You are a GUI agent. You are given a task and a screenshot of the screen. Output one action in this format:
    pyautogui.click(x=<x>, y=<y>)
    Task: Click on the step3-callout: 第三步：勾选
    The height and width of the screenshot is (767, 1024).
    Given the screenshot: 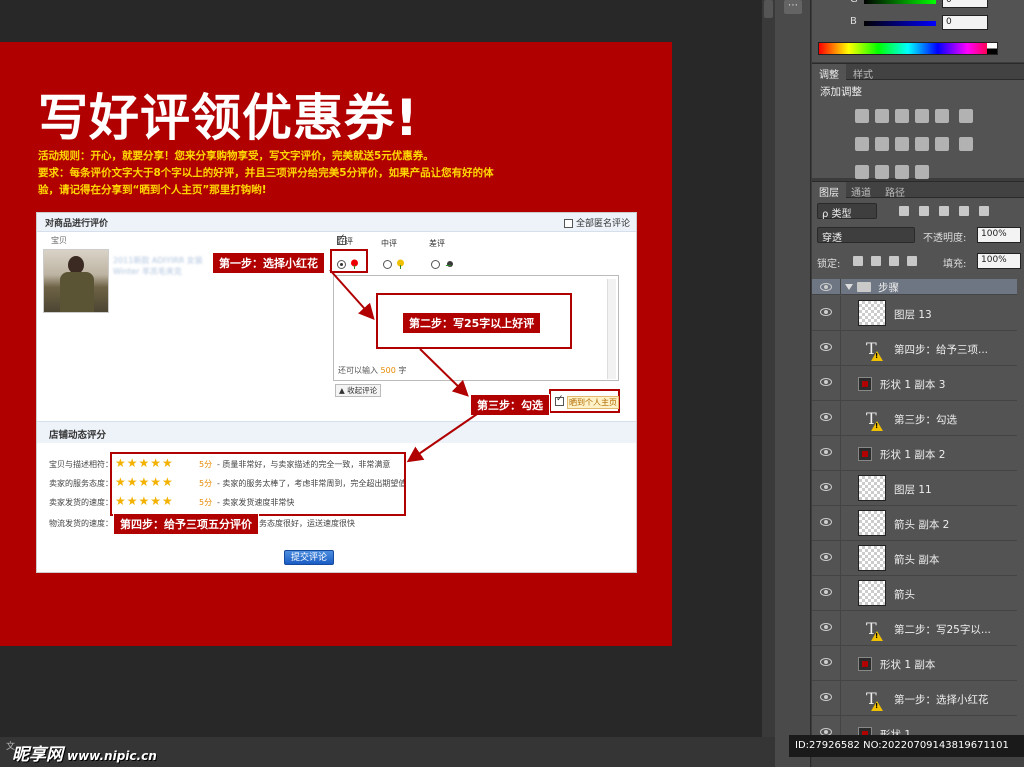 What is the action you would take?
    pyautogui.click(x=510, y=405)
    